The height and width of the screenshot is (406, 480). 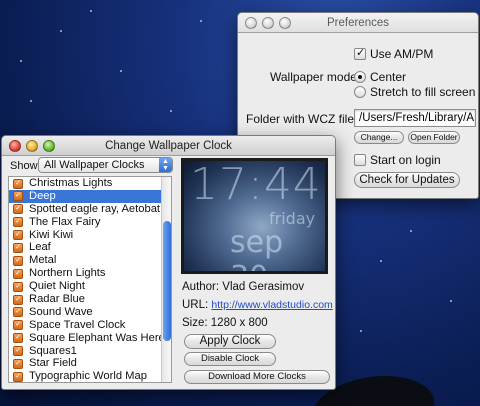 I want to click on radio-unselected-icon, so click(x=360, y=92).